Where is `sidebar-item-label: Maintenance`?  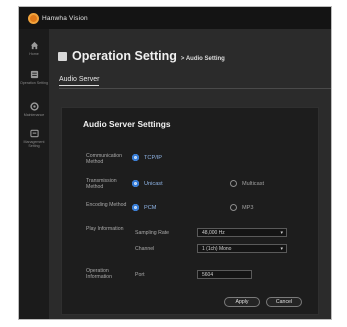 sidebar-item-label: Maintenance is located at coordinates (34, 115).